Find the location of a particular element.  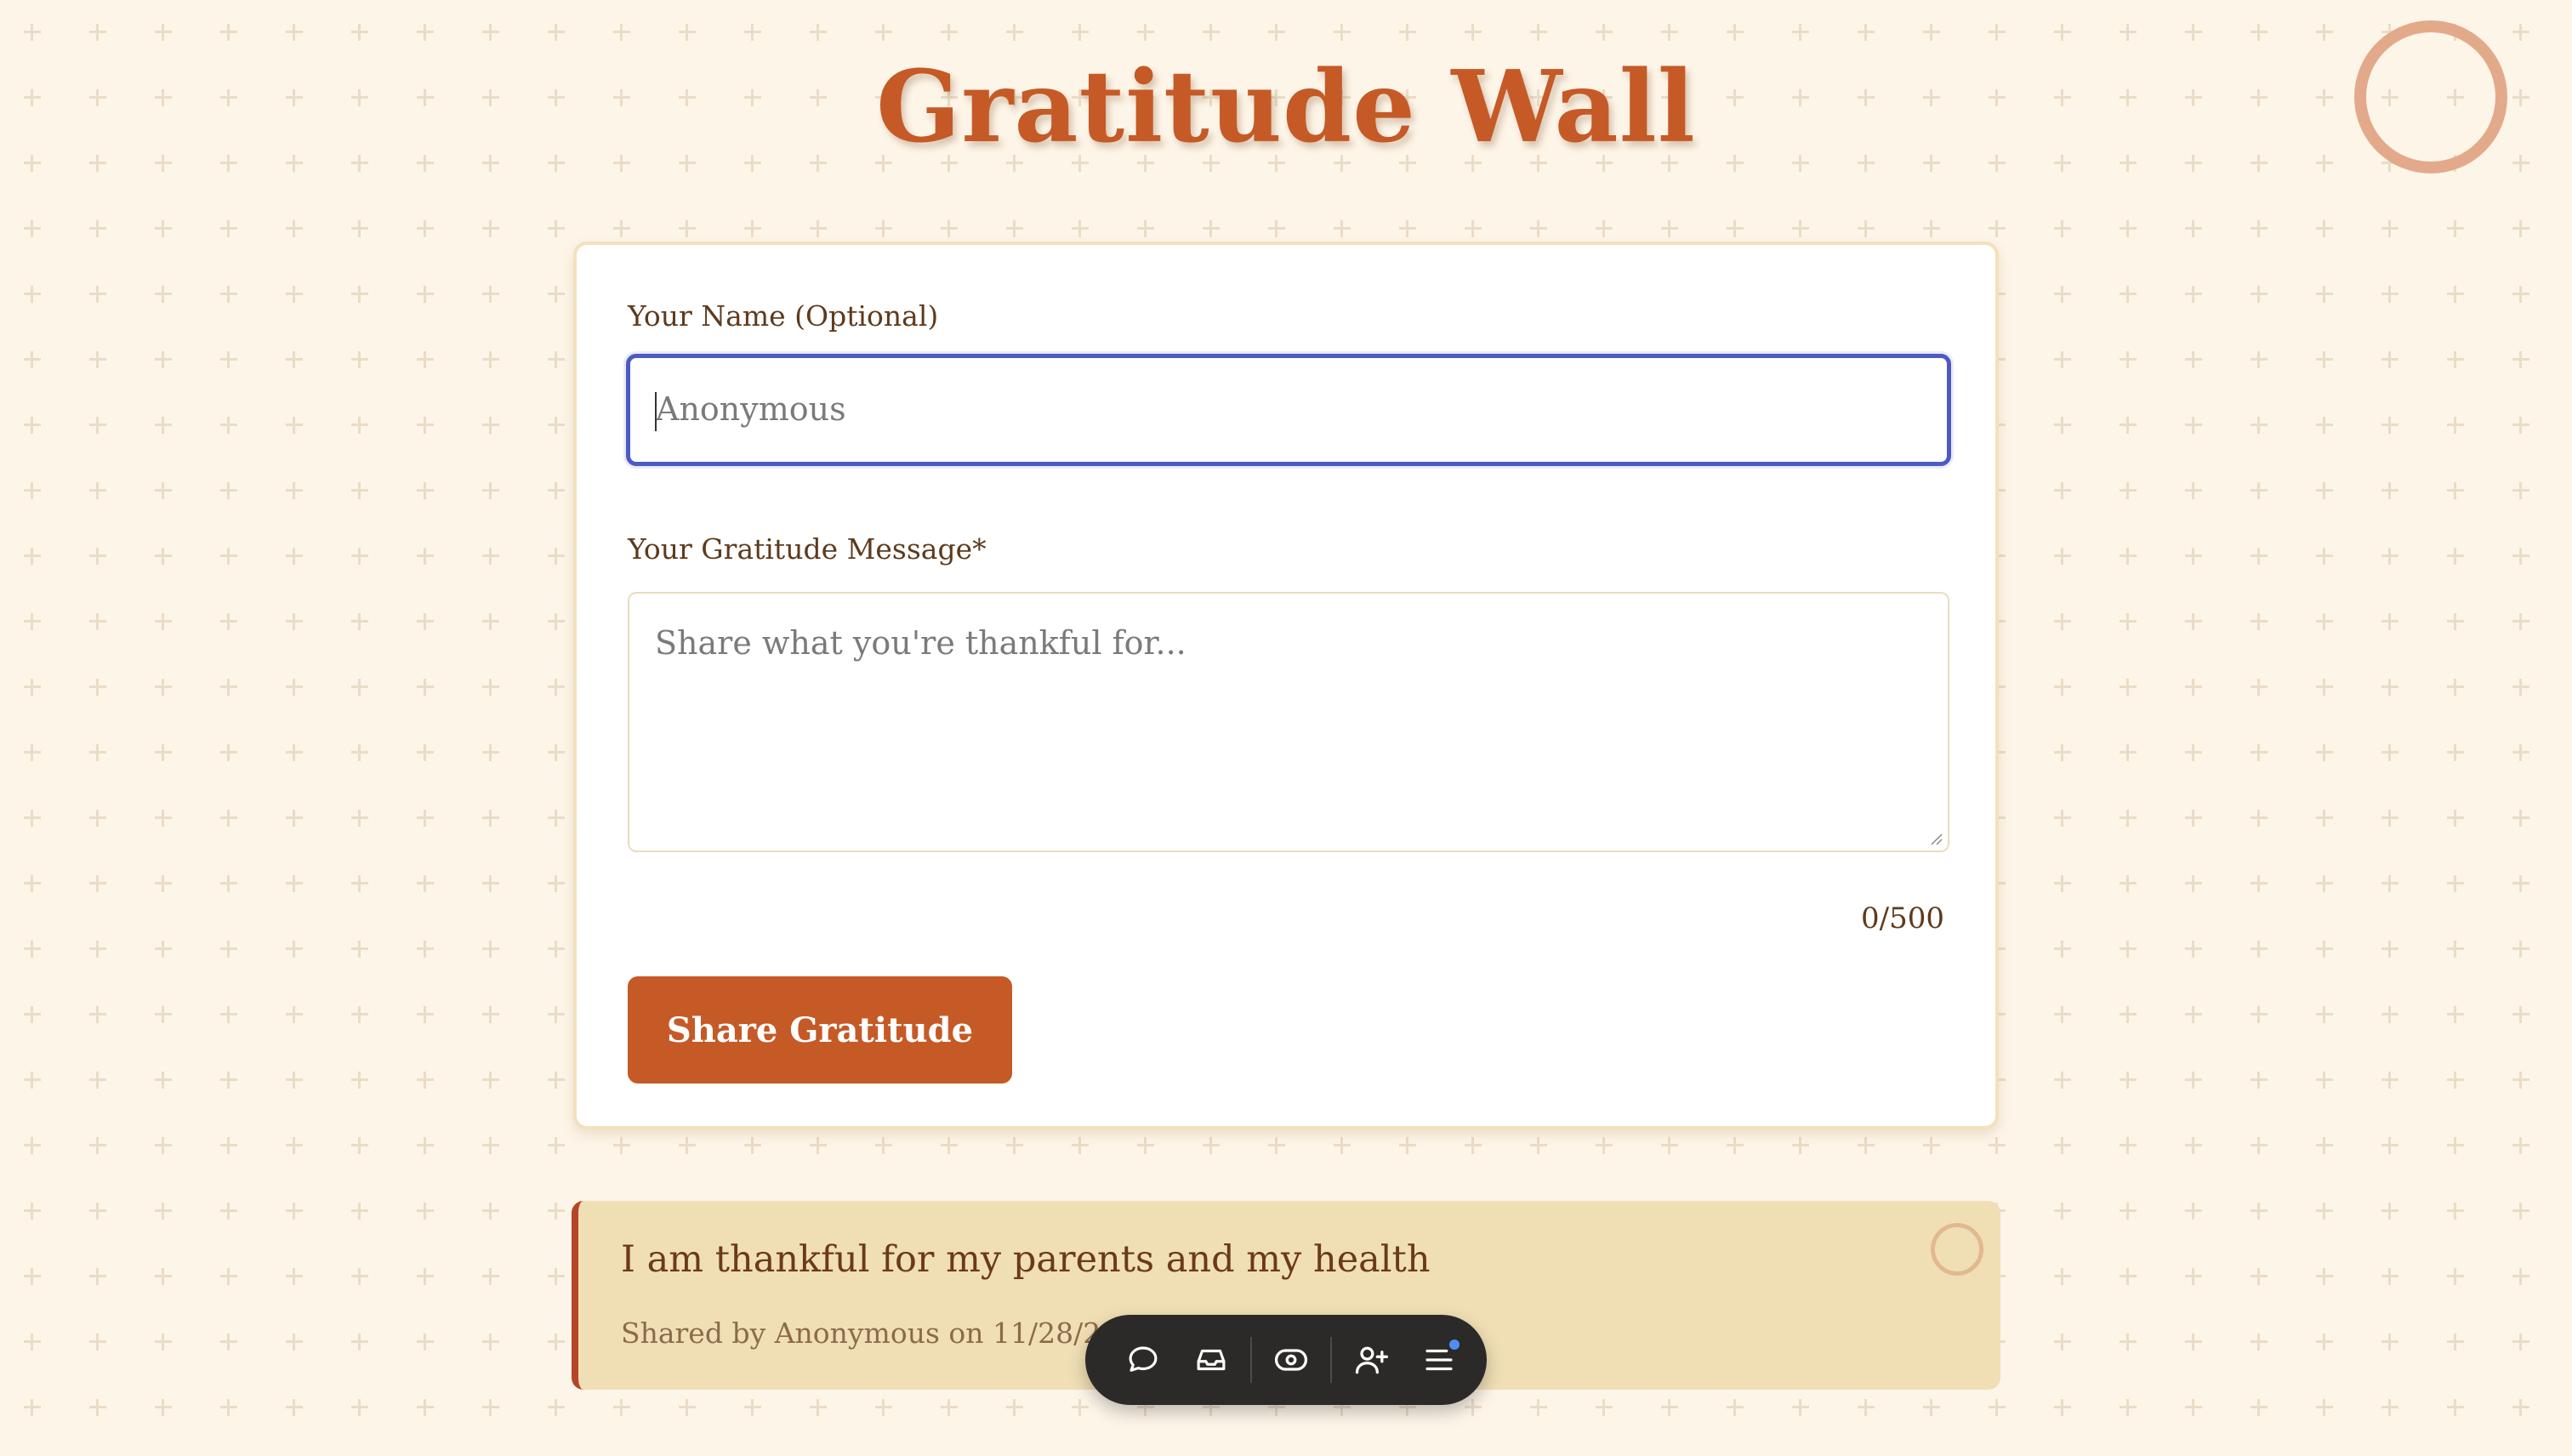

floating-toolbar is located at coordinates (1286, 1360).